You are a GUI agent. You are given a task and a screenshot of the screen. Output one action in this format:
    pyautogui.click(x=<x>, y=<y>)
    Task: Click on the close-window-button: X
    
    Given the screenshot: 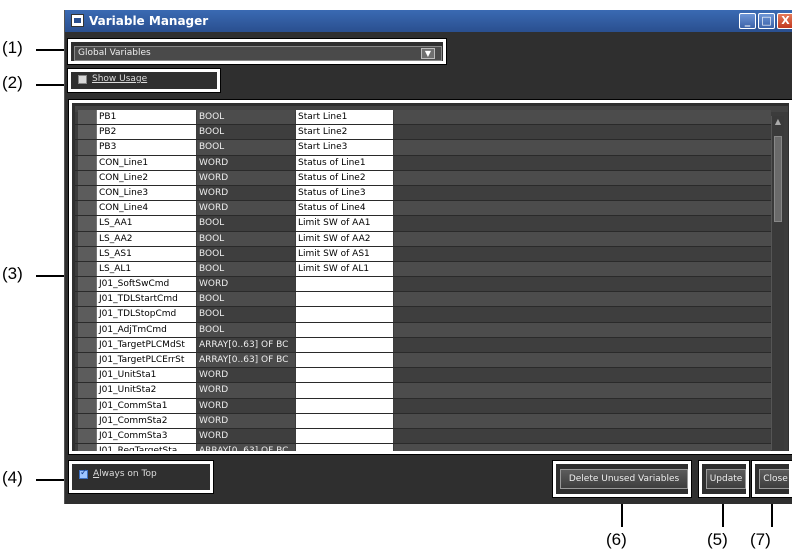 What is the action you would take?
    pyautogui.click(x=784, y=21)
    